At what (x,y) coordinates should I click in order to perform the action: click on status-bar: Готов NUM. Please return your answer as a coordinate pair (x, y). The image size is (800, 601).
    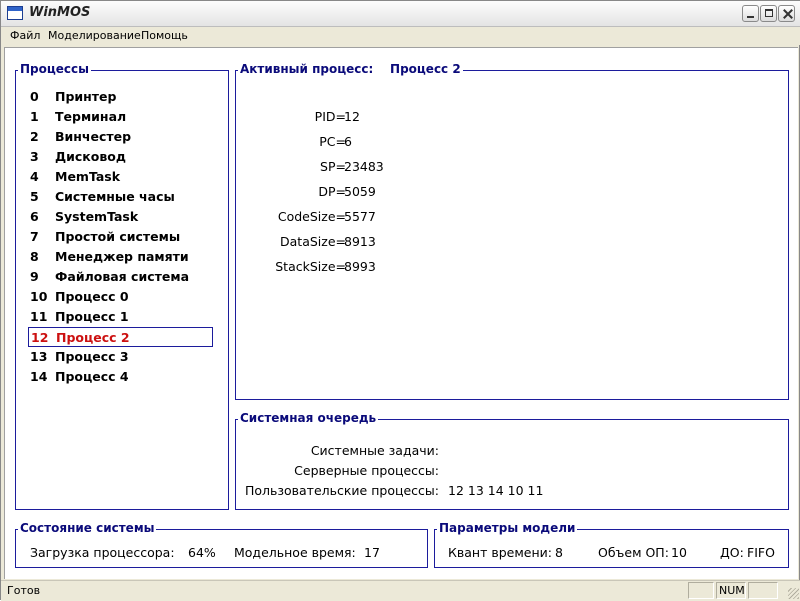
    Looking at the image, I should click on (400, 590).